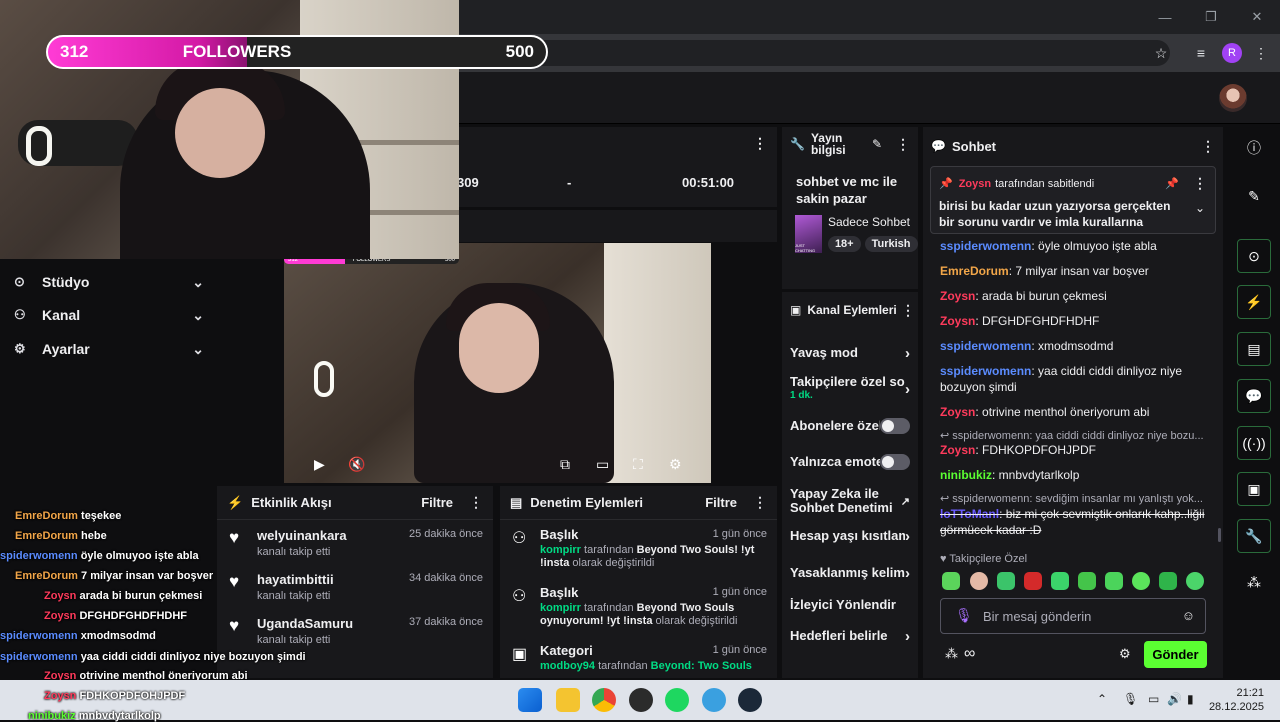 The height and width of the screenshot is (722, 1280). I want to click on chat-input: 🎙 Bir mesaj gönderin ☺, so click(1073, 616).